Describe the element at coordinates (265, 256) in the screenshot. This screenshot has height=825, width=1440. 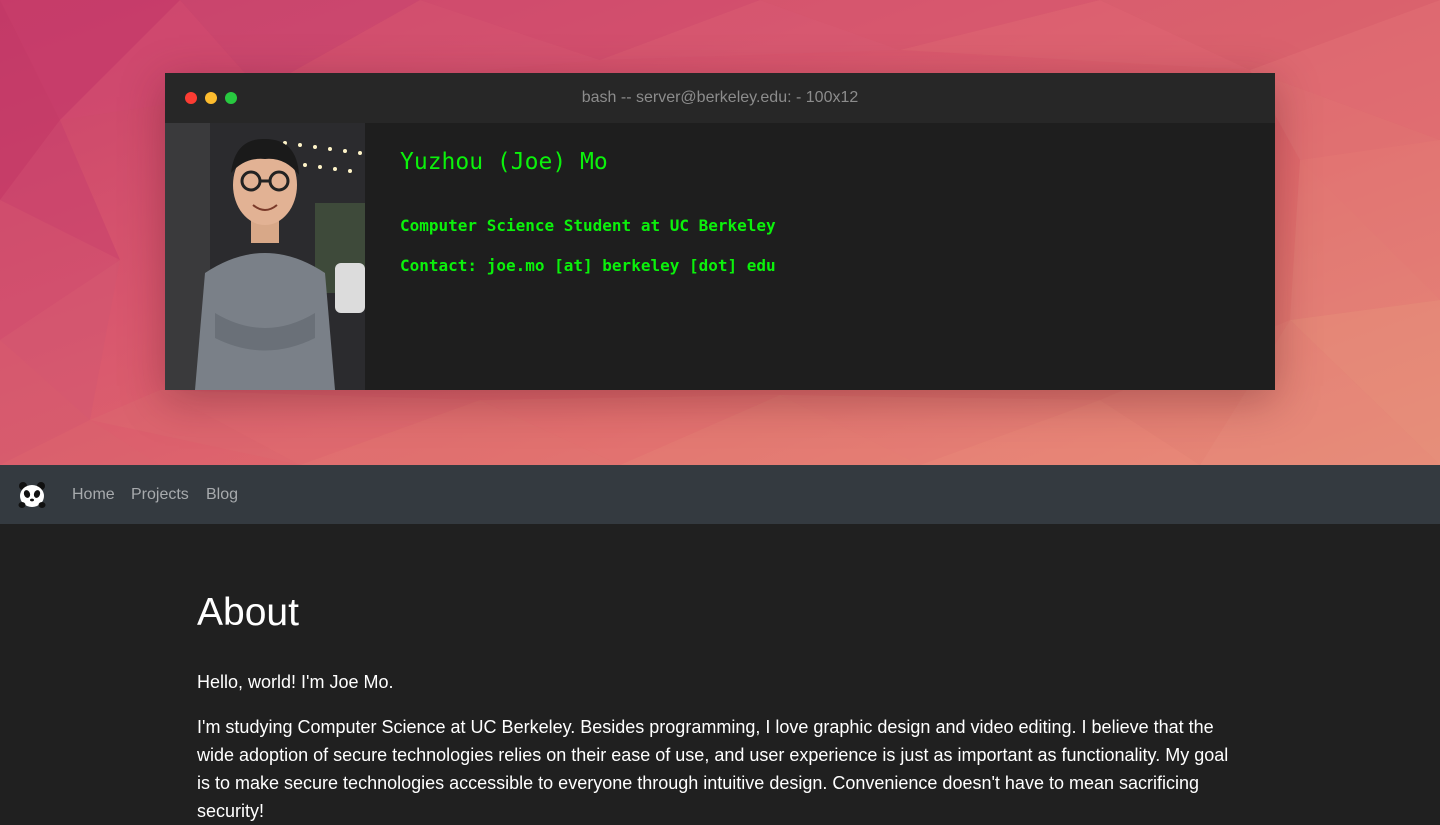
I see `profile-photo` at that location.